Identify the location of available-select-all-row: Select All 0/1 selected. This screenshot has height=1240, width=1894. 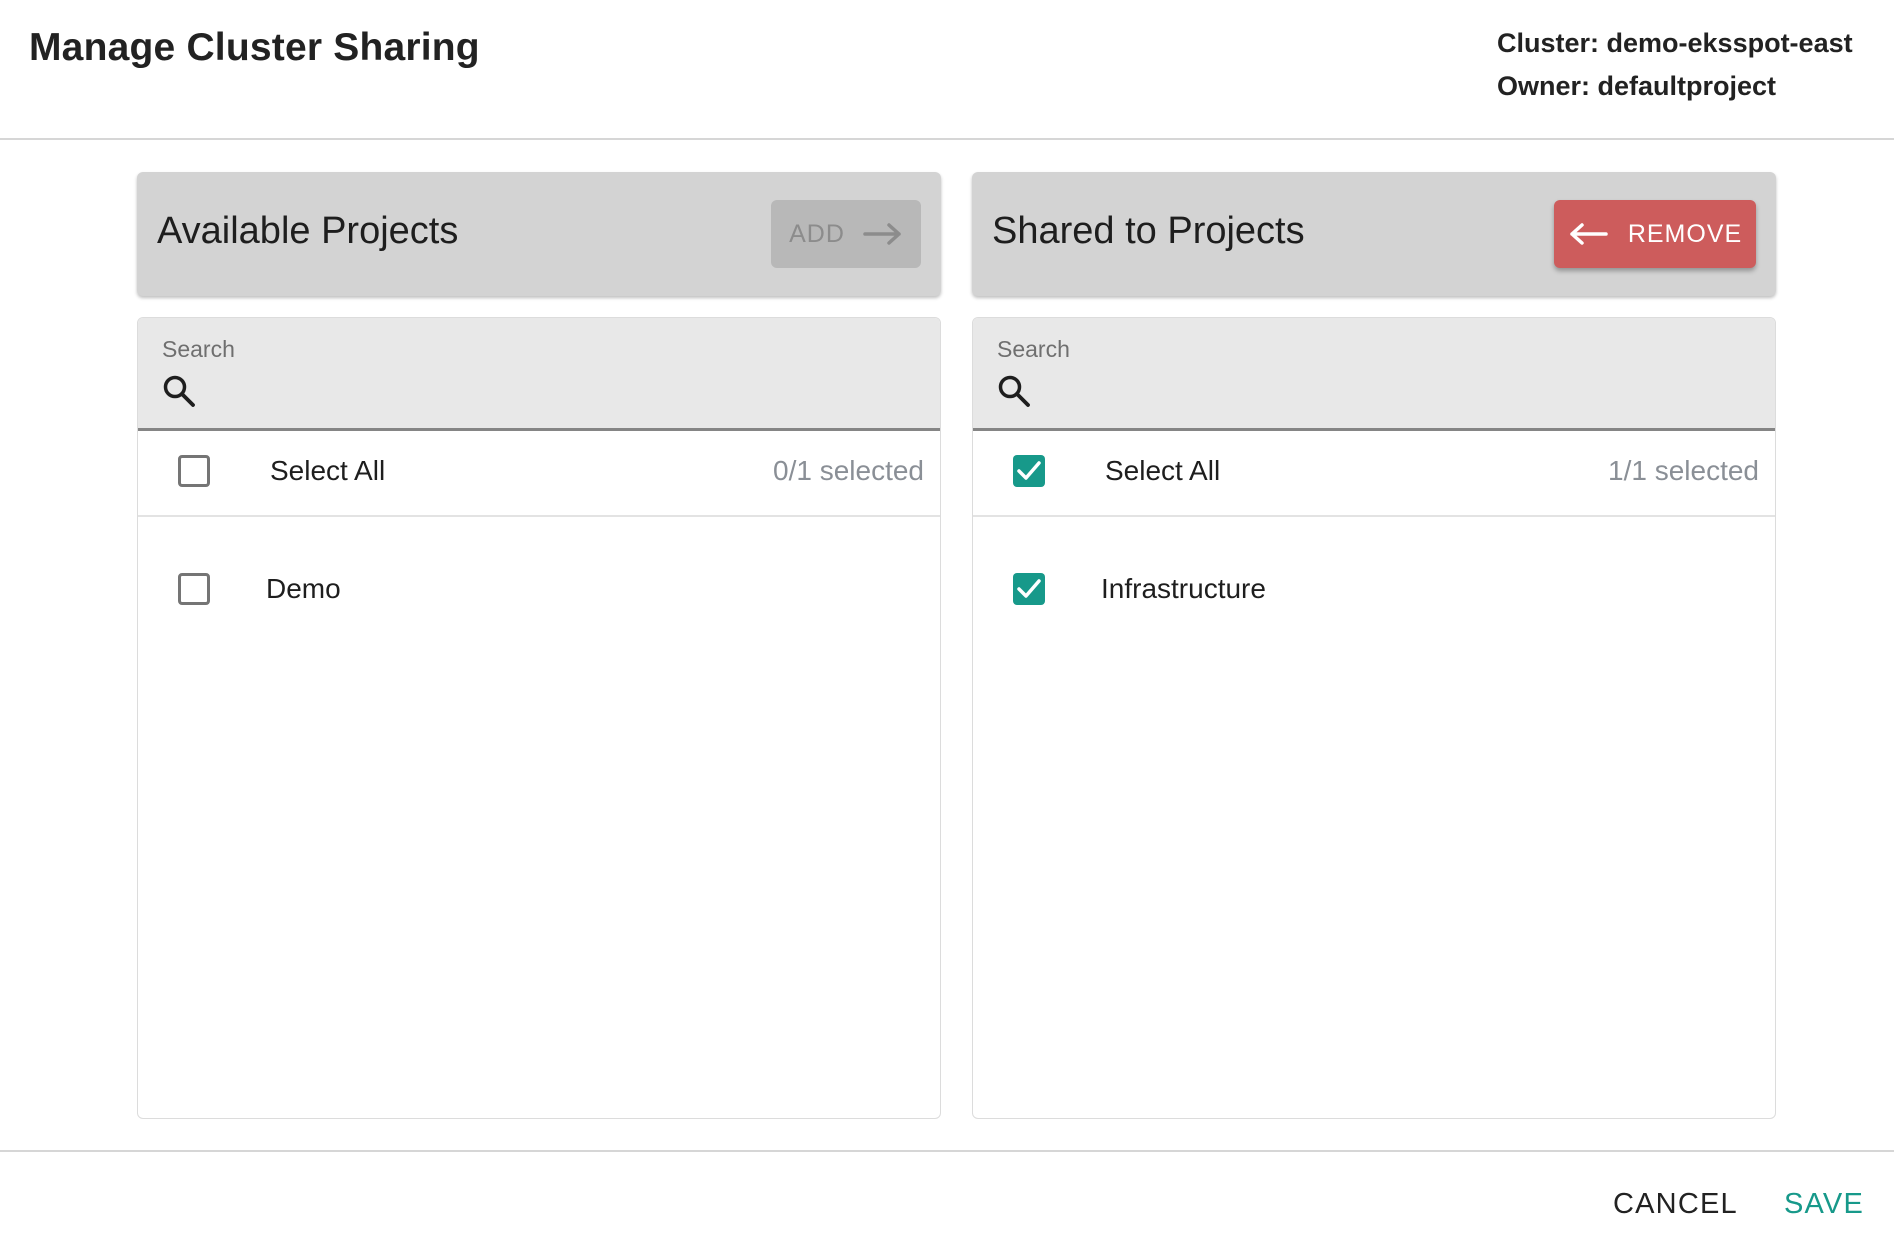
(539, 474).